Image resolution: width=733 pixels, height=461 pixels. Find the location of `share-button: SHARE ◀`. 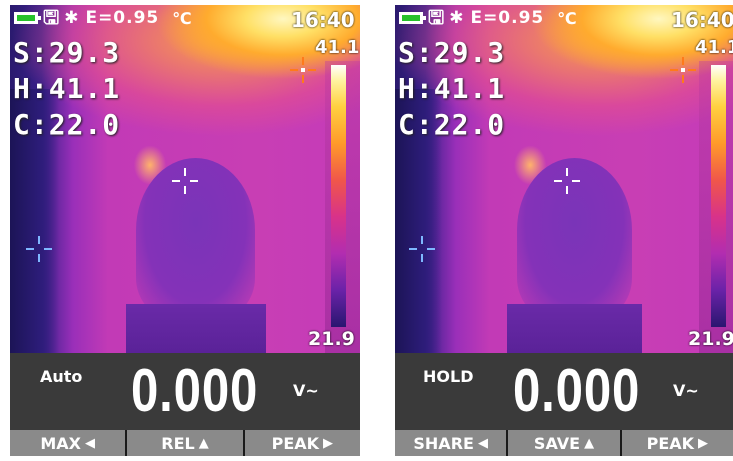

share-button: SHARE ◀ is located at coordinates (451, 443).